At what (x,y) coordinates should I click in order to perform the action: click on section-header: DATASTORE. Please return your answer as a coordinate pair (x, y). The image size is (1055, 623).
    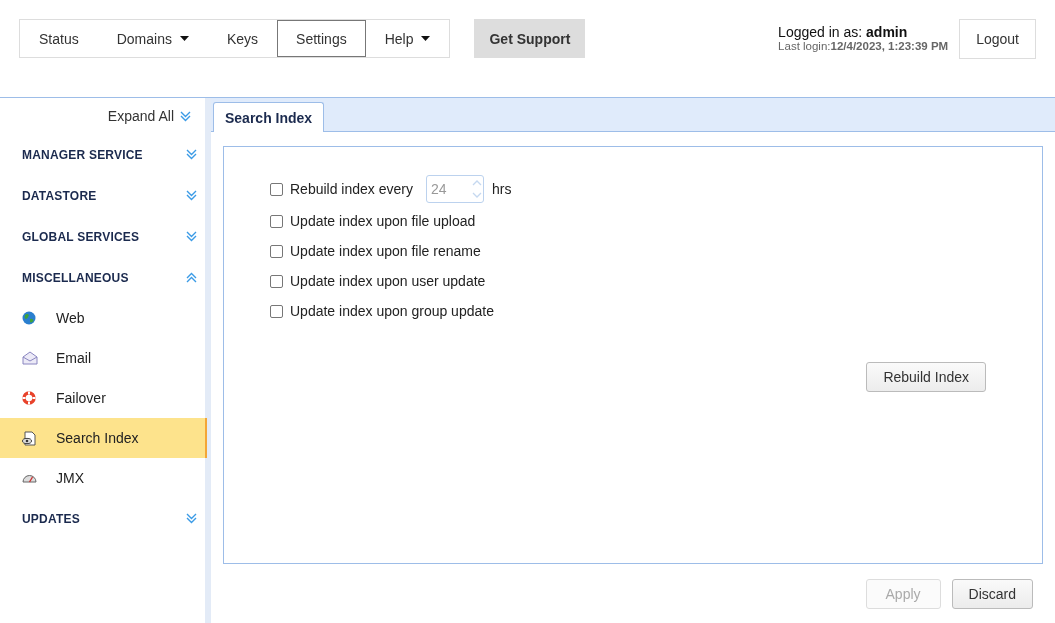
    Looking at the image, I should click on (59, 195).